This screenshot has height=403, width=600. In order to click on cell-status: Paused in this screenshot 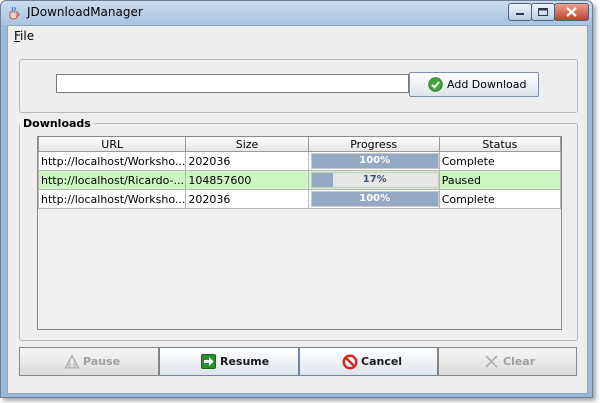, I will do `click(500, 180)`.